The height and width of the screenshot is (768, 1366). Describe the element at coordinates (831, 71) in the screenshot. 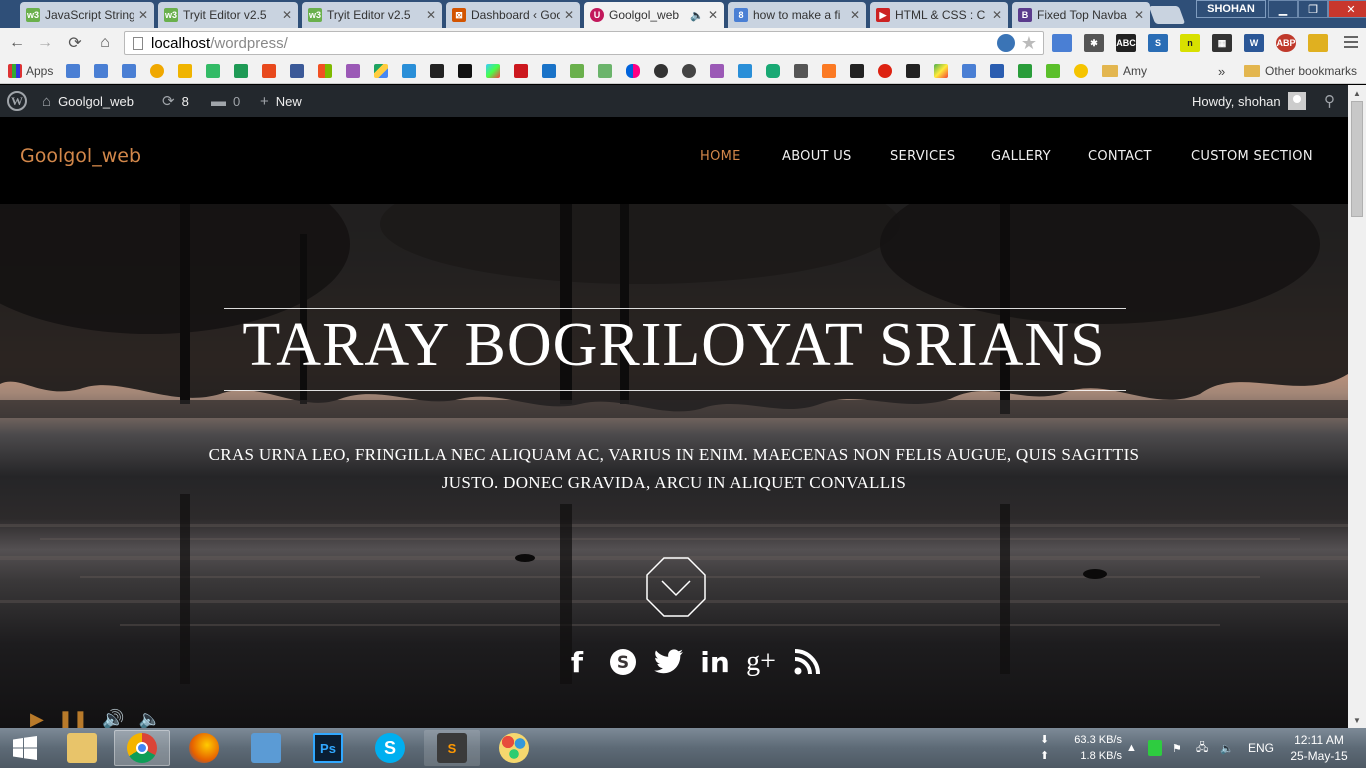

I see `bookmark-xampp` at that location.